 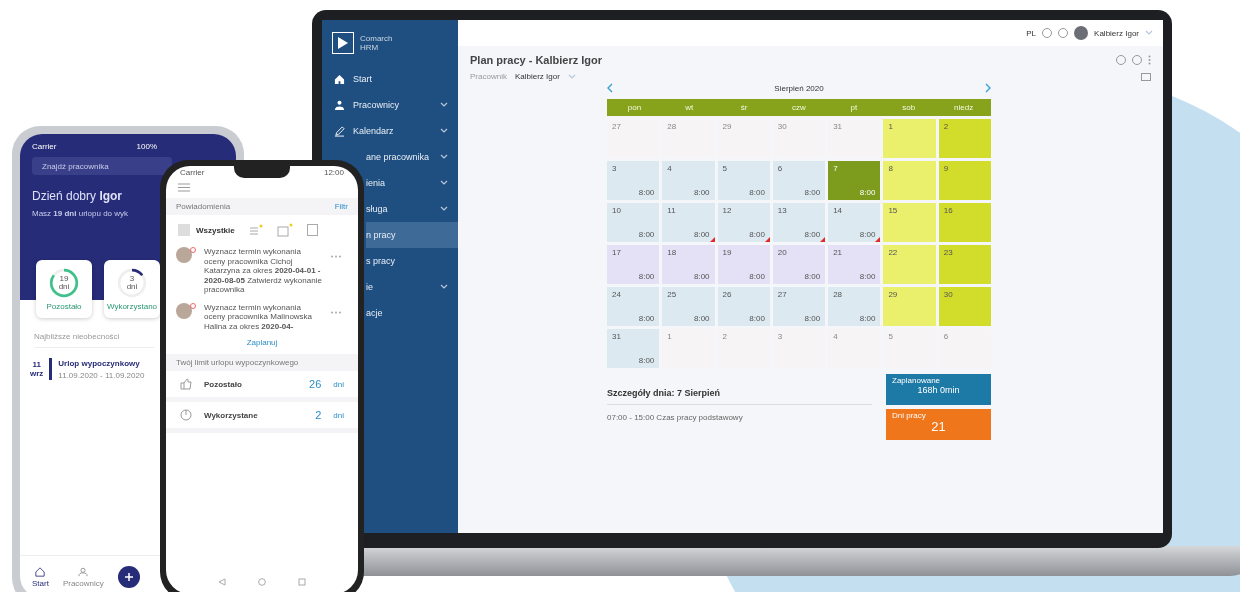 I want to click on avatar, so click(x=1081, y=33).